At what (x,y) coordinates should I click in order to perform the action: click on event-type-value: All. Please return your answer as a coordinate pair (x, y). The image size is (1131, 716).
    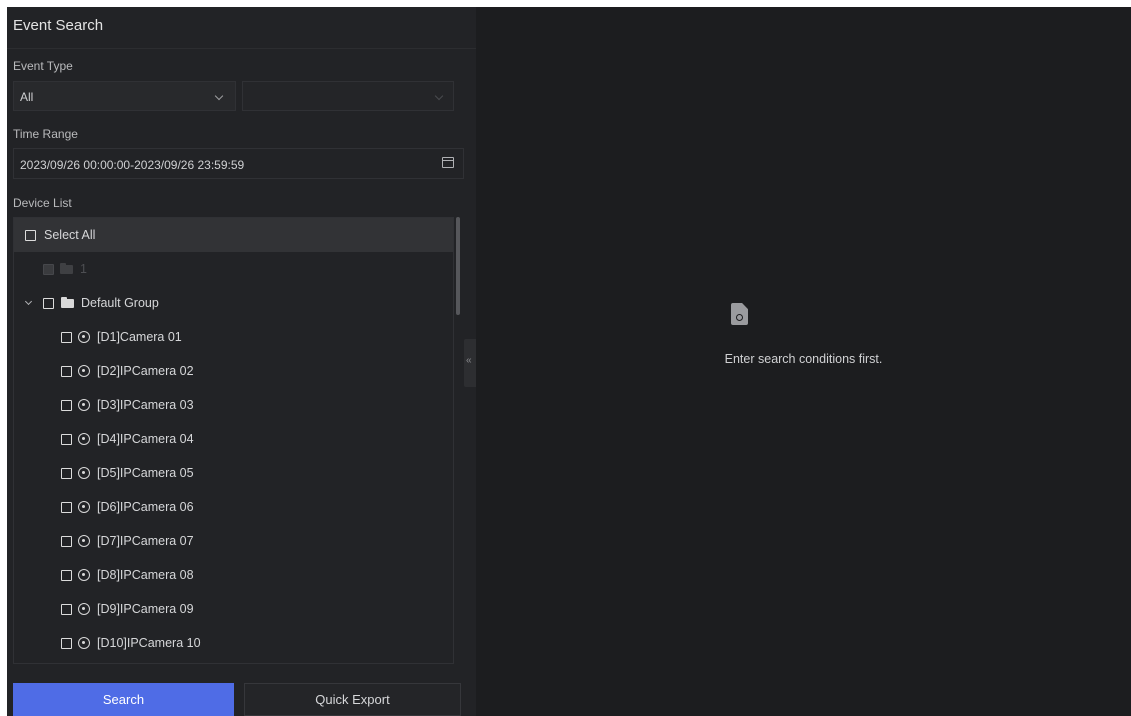
    Looking at the image, I should click on (27, 97).